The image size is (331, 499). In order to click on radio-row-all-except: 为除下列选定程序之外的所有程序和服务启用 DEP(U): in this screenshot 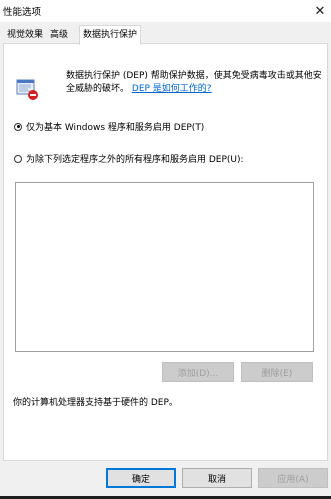, I will do `click(129, 158)`.